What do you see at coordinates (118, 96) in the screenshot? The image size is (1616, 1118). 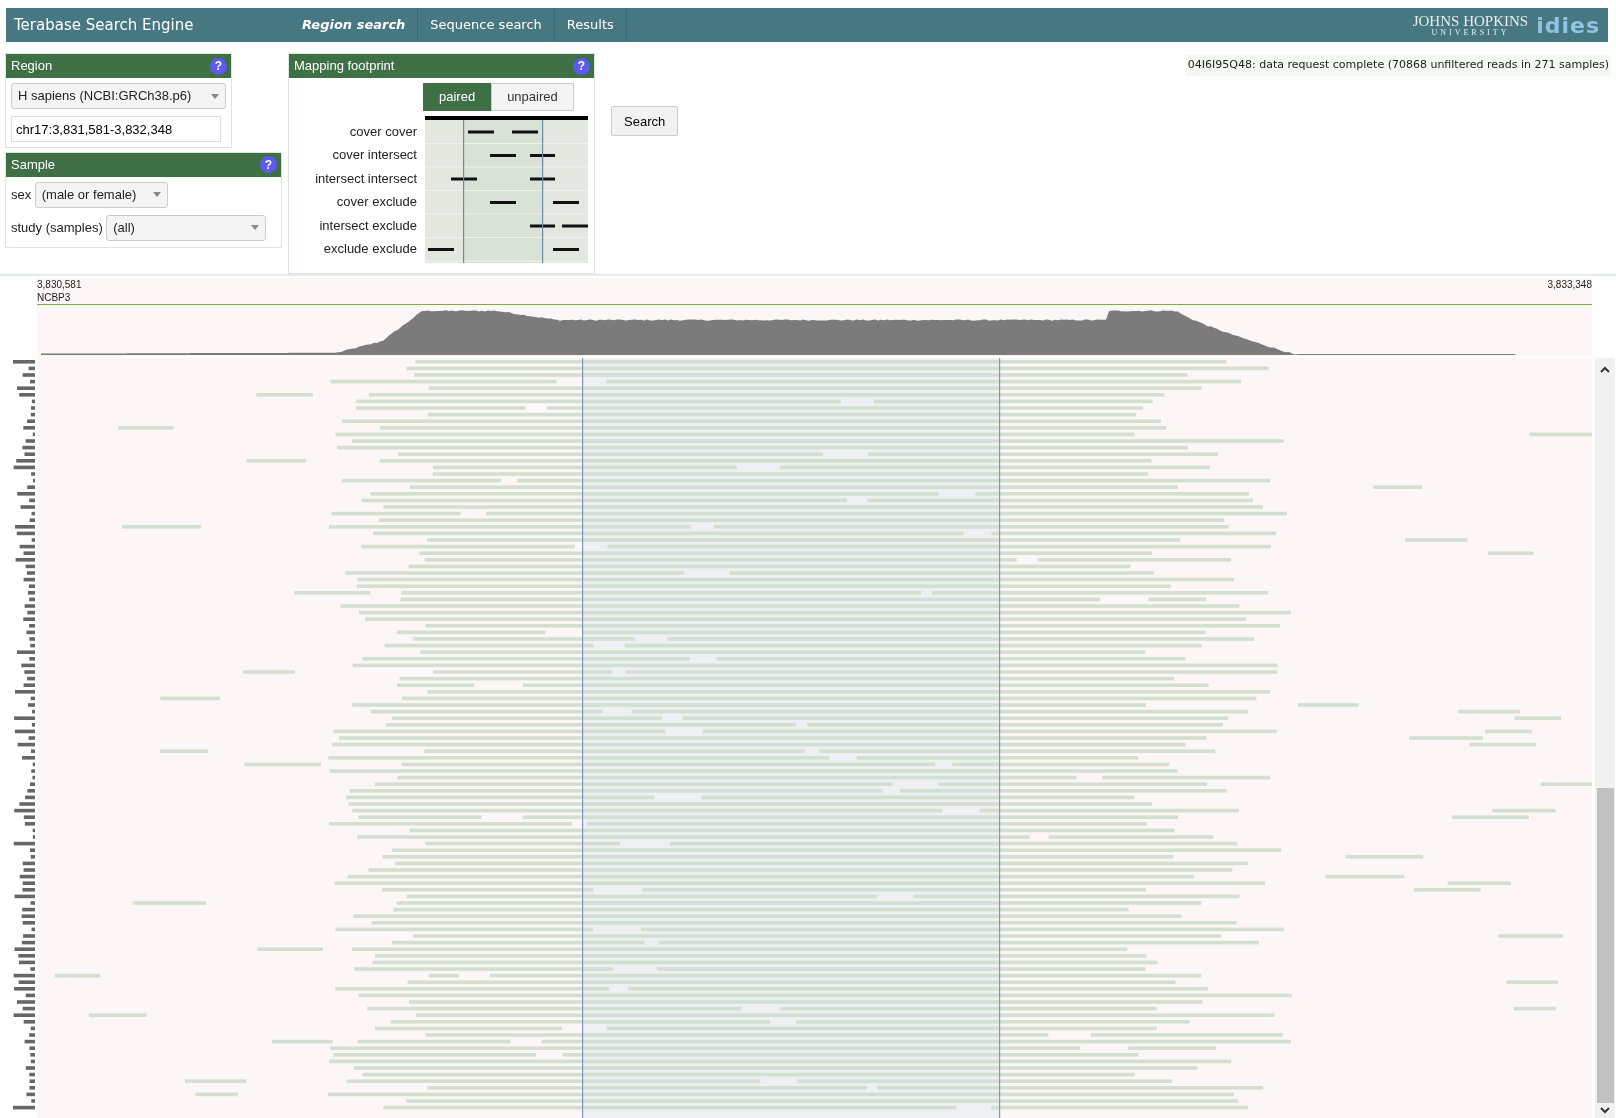 I see `genome-dropdown: H sapiens (NCBI:GRCh38.p6)` at bounding box center [118, 96].